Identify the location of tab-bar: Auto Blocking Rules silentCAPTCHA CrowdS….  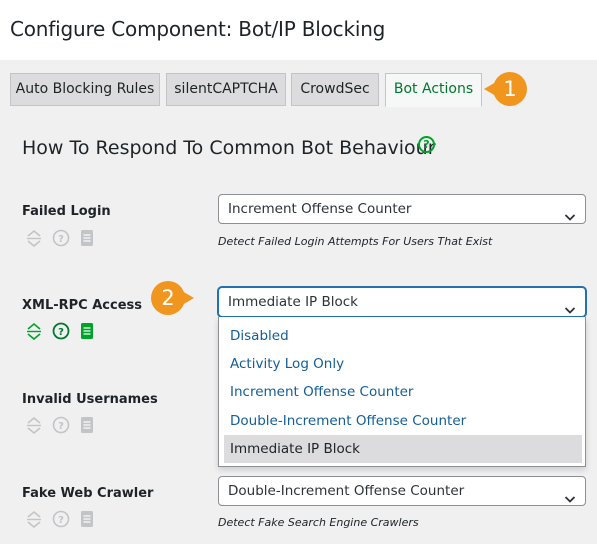
(298, 92).